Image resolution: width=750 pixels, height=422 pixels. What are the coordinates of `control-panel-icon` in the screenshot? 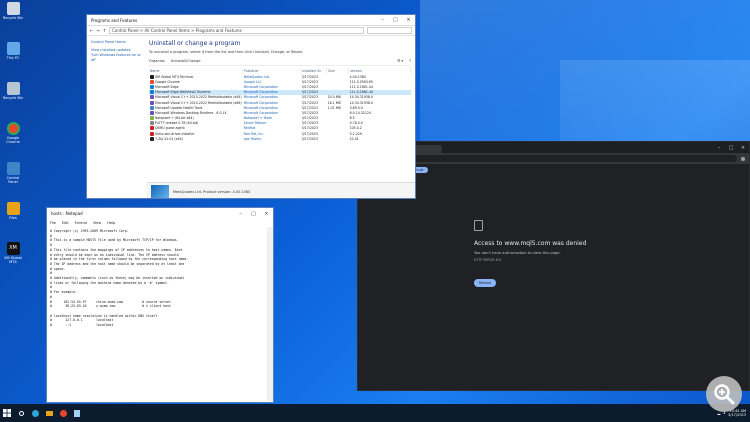 It's located at (13, 168).